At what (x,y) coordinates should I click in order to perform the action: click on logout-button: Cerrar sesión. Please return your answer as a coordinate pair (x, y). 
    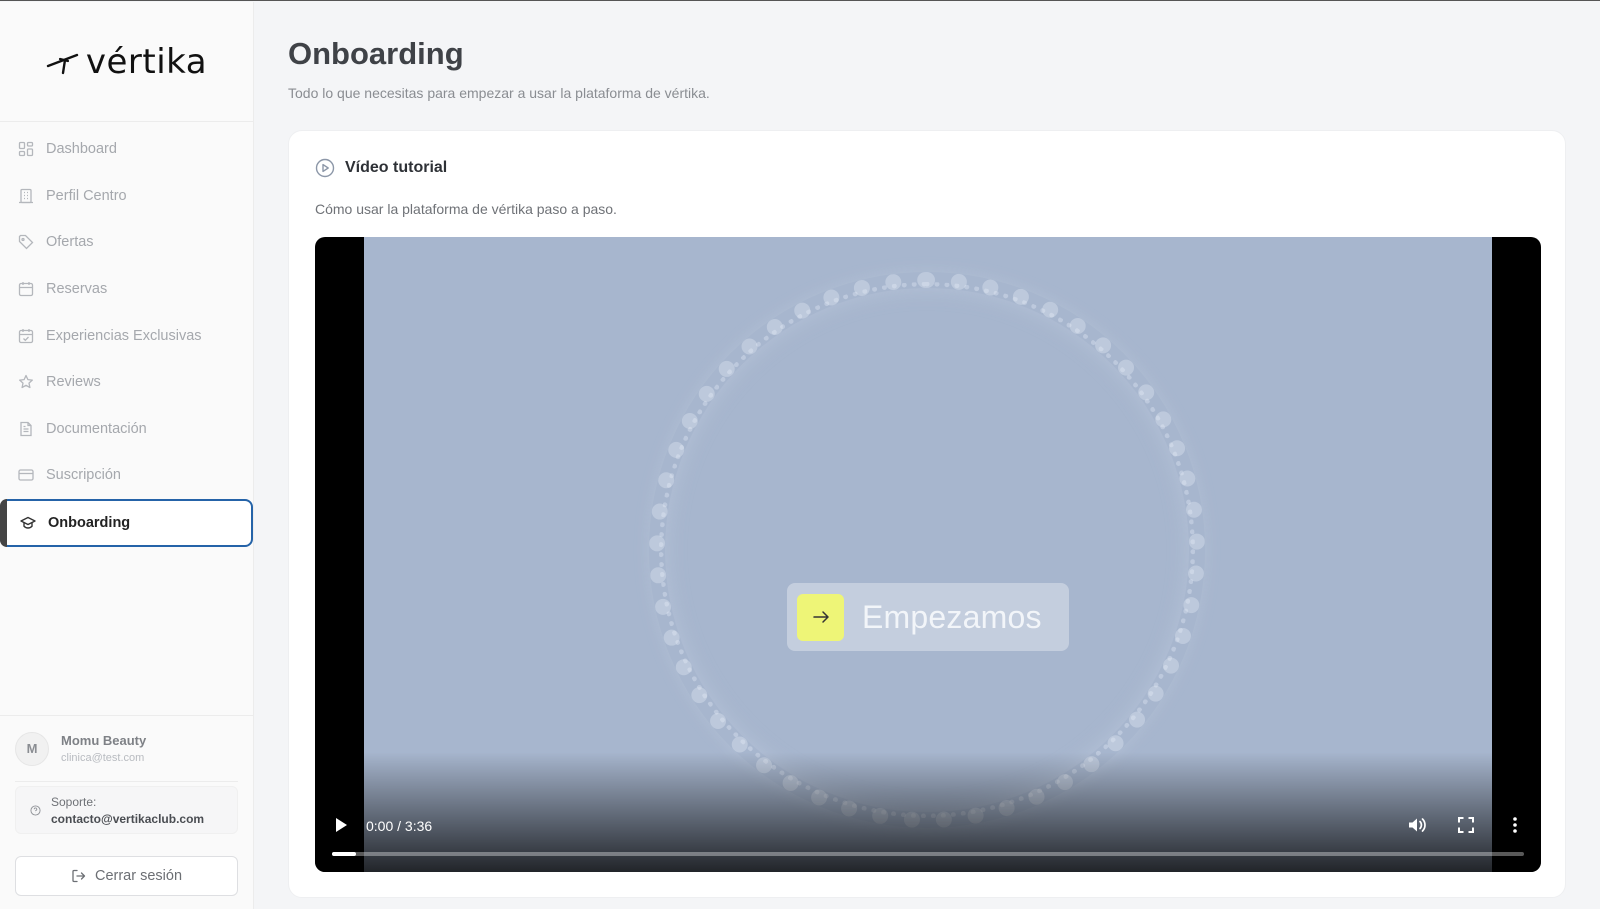
    Looking at the image, I should click on (126, 876).